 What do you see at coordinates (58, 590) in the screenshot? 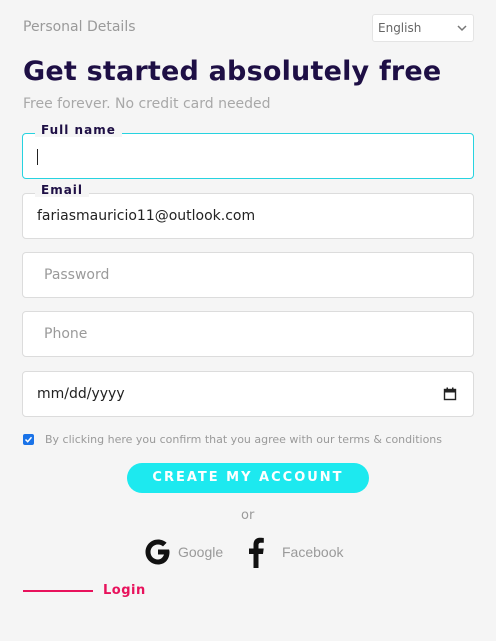
I see `login-divider-line` at bounding box center [58, 590].